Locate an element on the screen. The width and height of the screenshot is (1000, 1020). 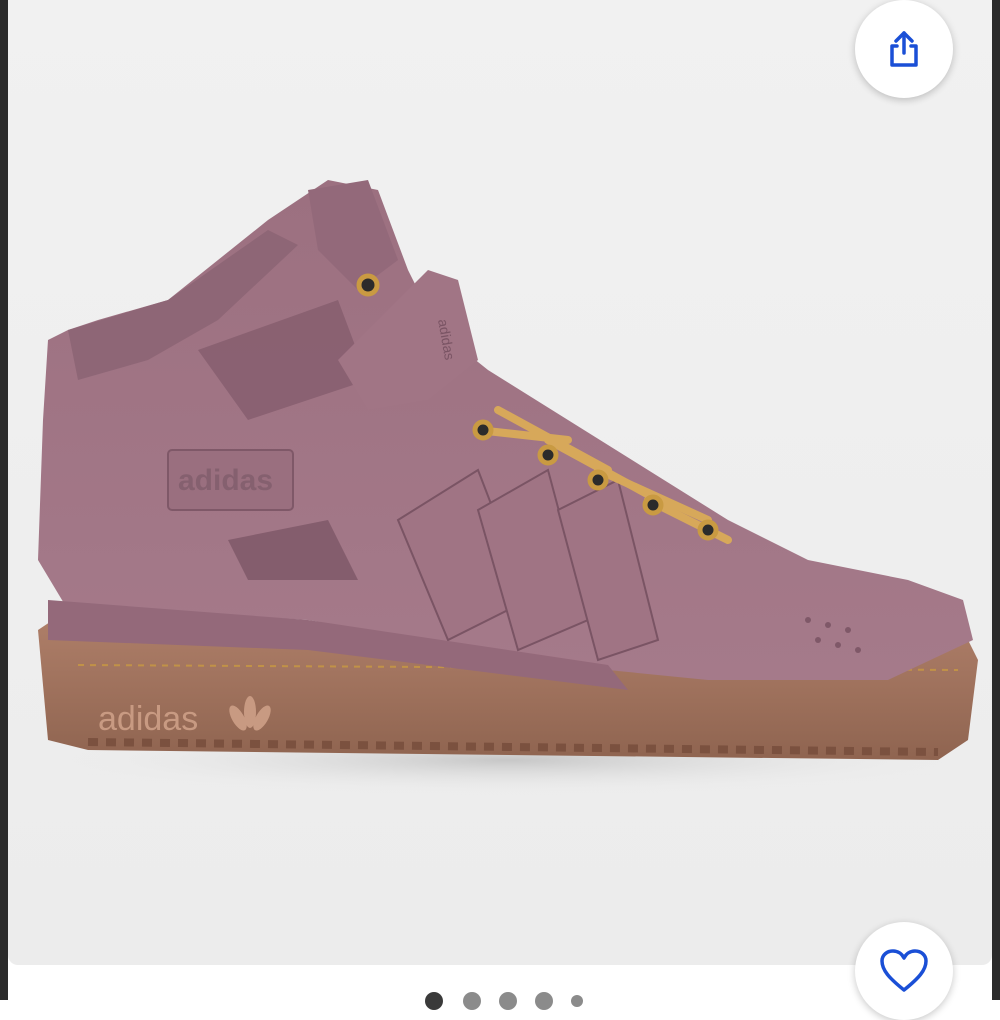
left-frame-edge is located at coordinates (4, 500).